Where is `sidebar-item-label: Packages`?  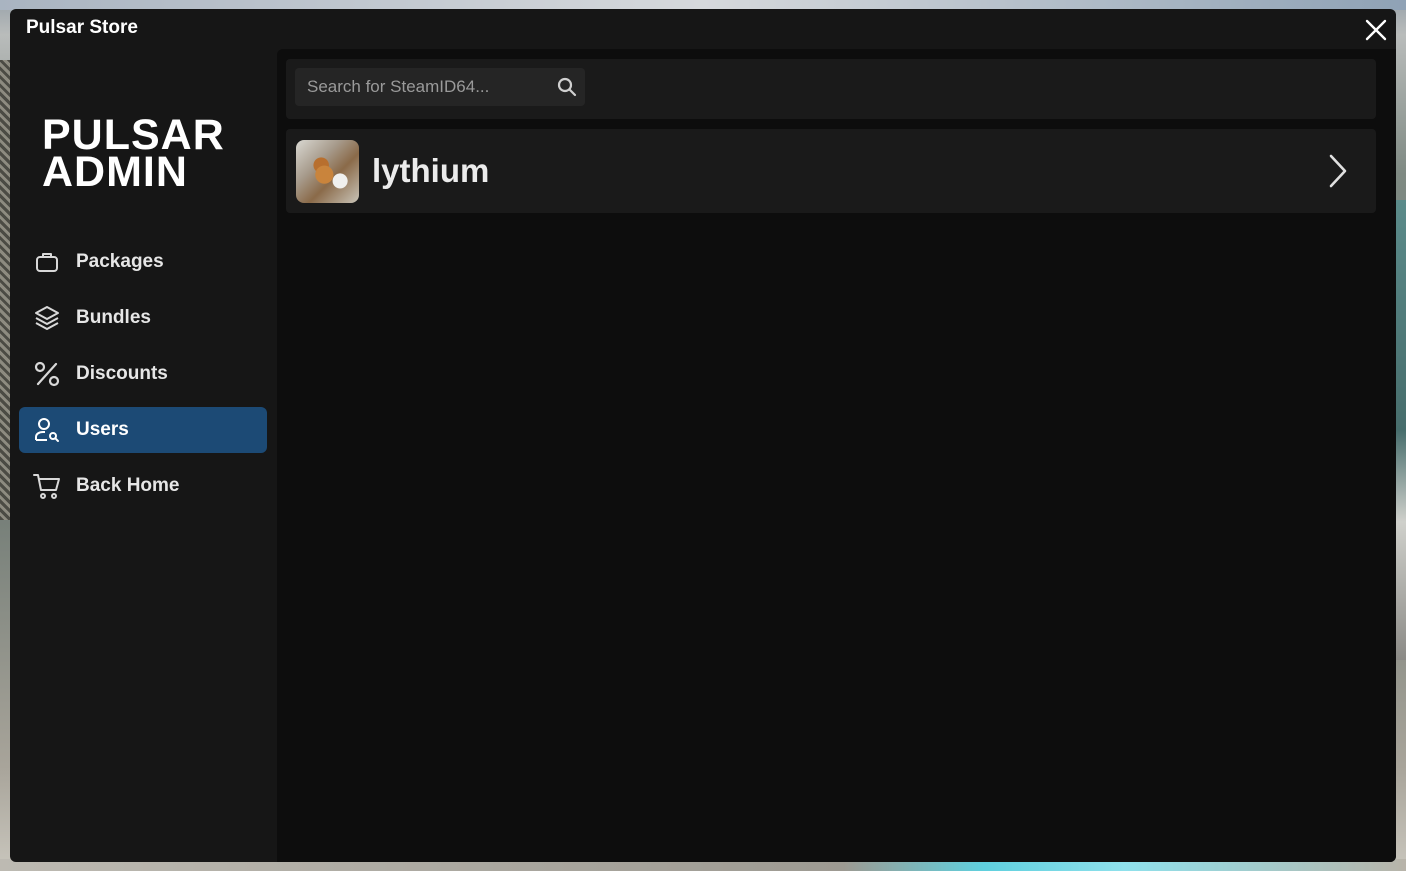 sidebar-item-label: Packages is located at coordinates (120, 261).